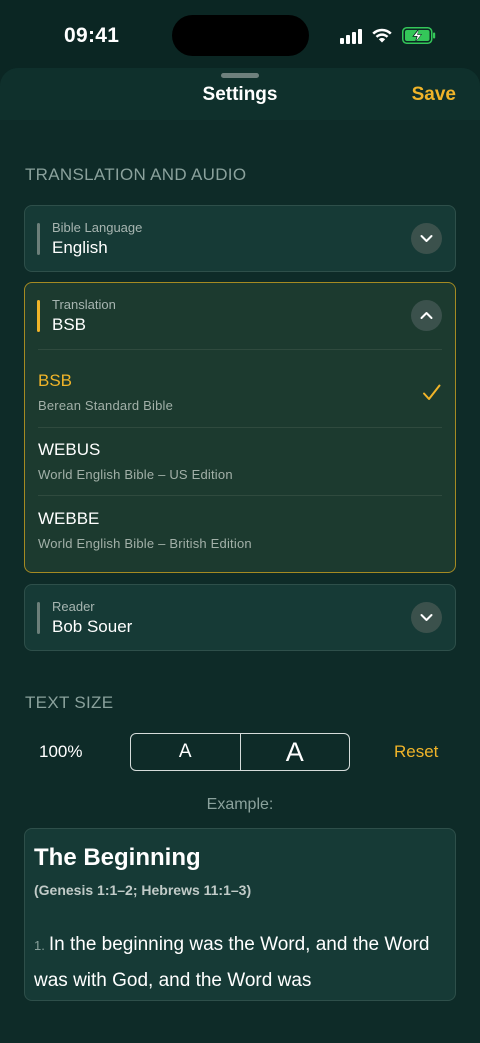 This screenshot has height=1043, width=480. Describe the element at coordinates (69, 325) in the screenshot. I see `translation-value: BSB` at that location.